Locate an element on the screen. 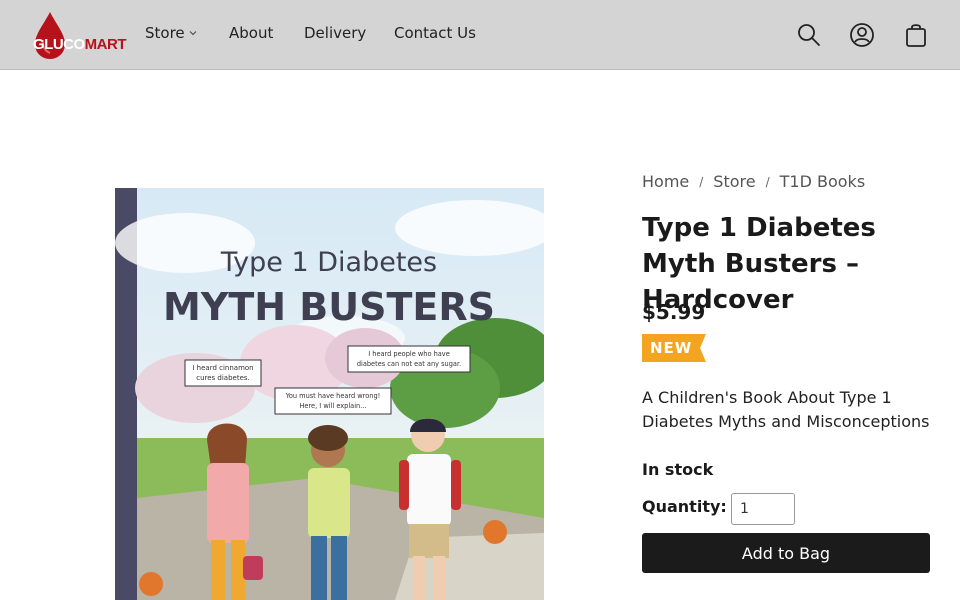  cover-title: MYTH BUSTERS is located at coordinates (329, 307).